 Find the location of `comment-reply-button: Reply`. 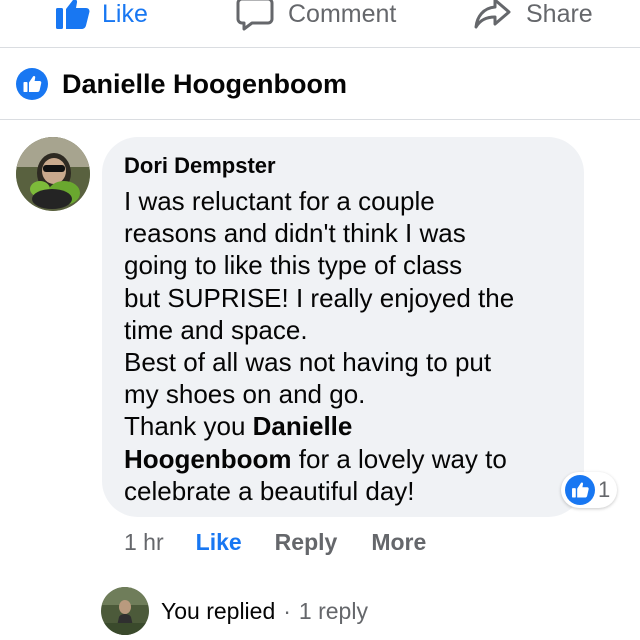

comment-reply-button: Reply is located at coordinates (306, 542).